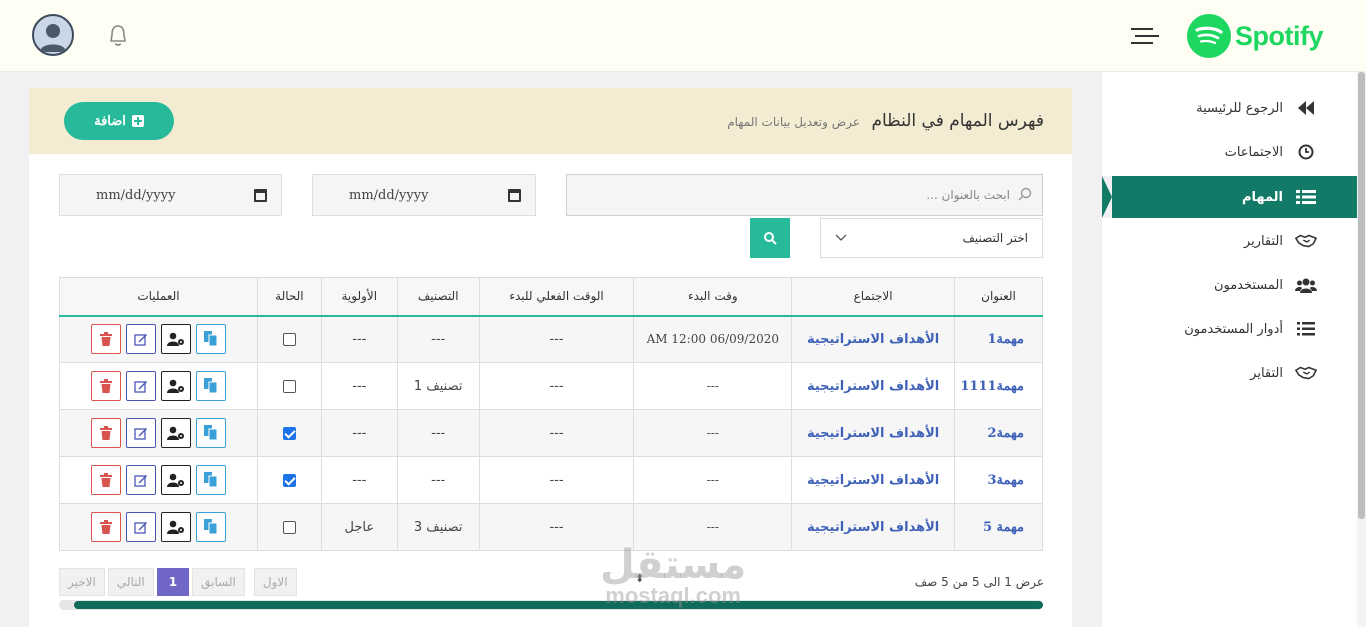 Image resolution: width=1366 pixels, height=627 pixels. I want to click on page-title-text: فهرس المهام في النظام, so click(957, 121).